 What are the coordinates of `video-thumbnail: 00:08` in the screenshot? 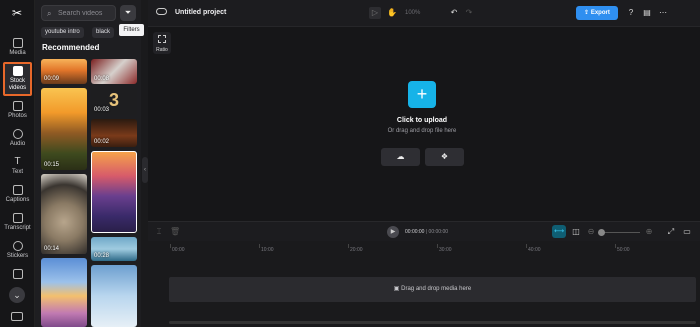 It's located at (114, 71).